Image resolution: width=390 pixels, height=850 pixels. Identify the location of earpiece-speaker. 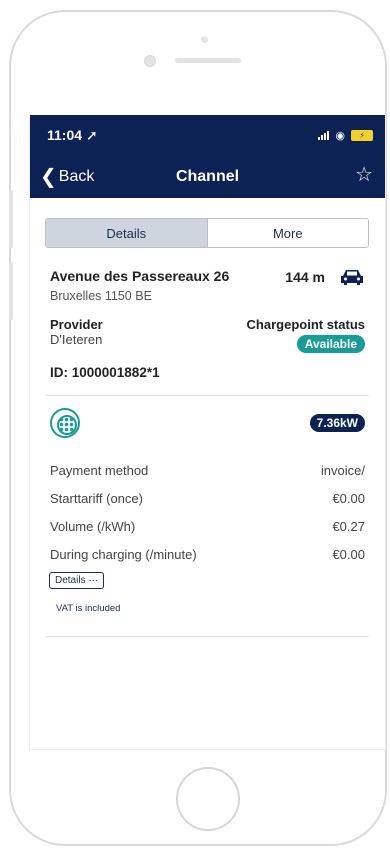
(208, 60).